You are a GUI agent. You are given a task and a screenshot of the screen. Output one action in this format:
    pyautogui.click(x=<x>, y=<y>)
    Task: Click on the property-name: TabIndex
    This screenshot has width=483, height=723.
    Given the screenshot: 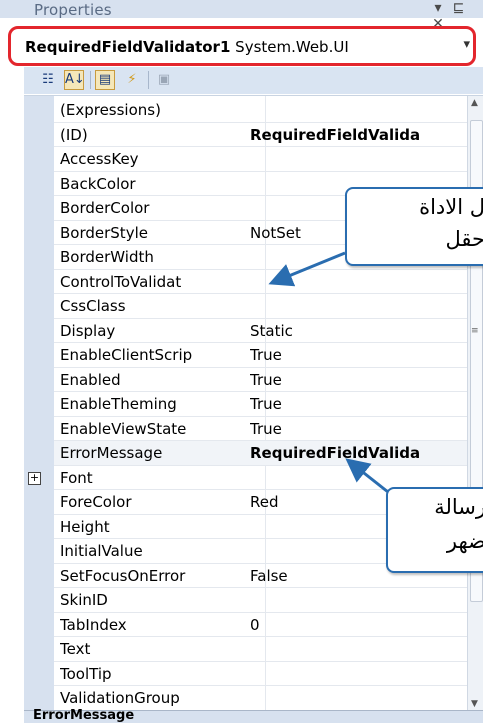 What is the action you would take?
    pyautogui.click(x=93, y=624)
    